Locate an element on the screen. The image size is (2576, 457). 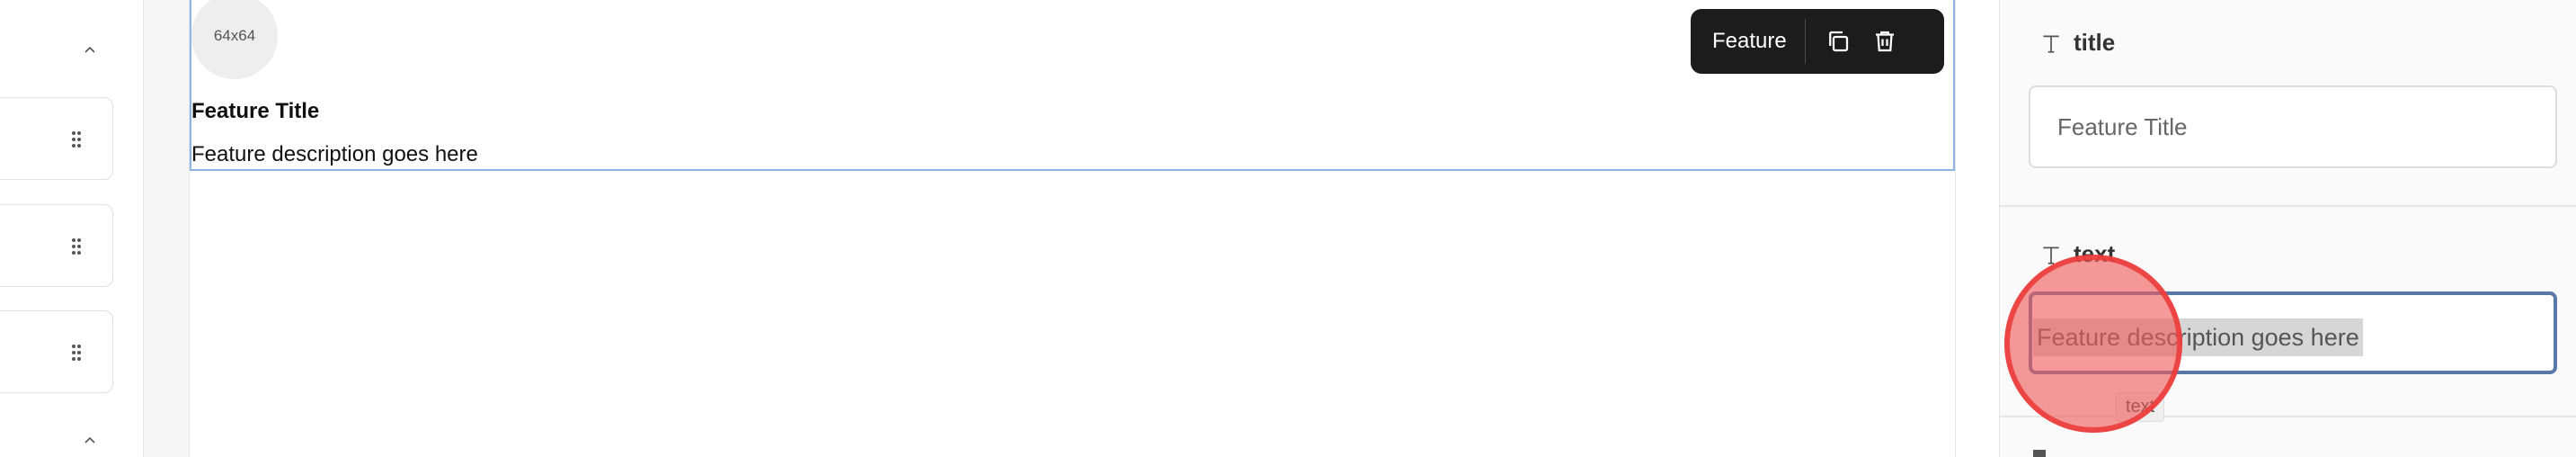
toolbar-divider is located at coordinates (1805, 41).